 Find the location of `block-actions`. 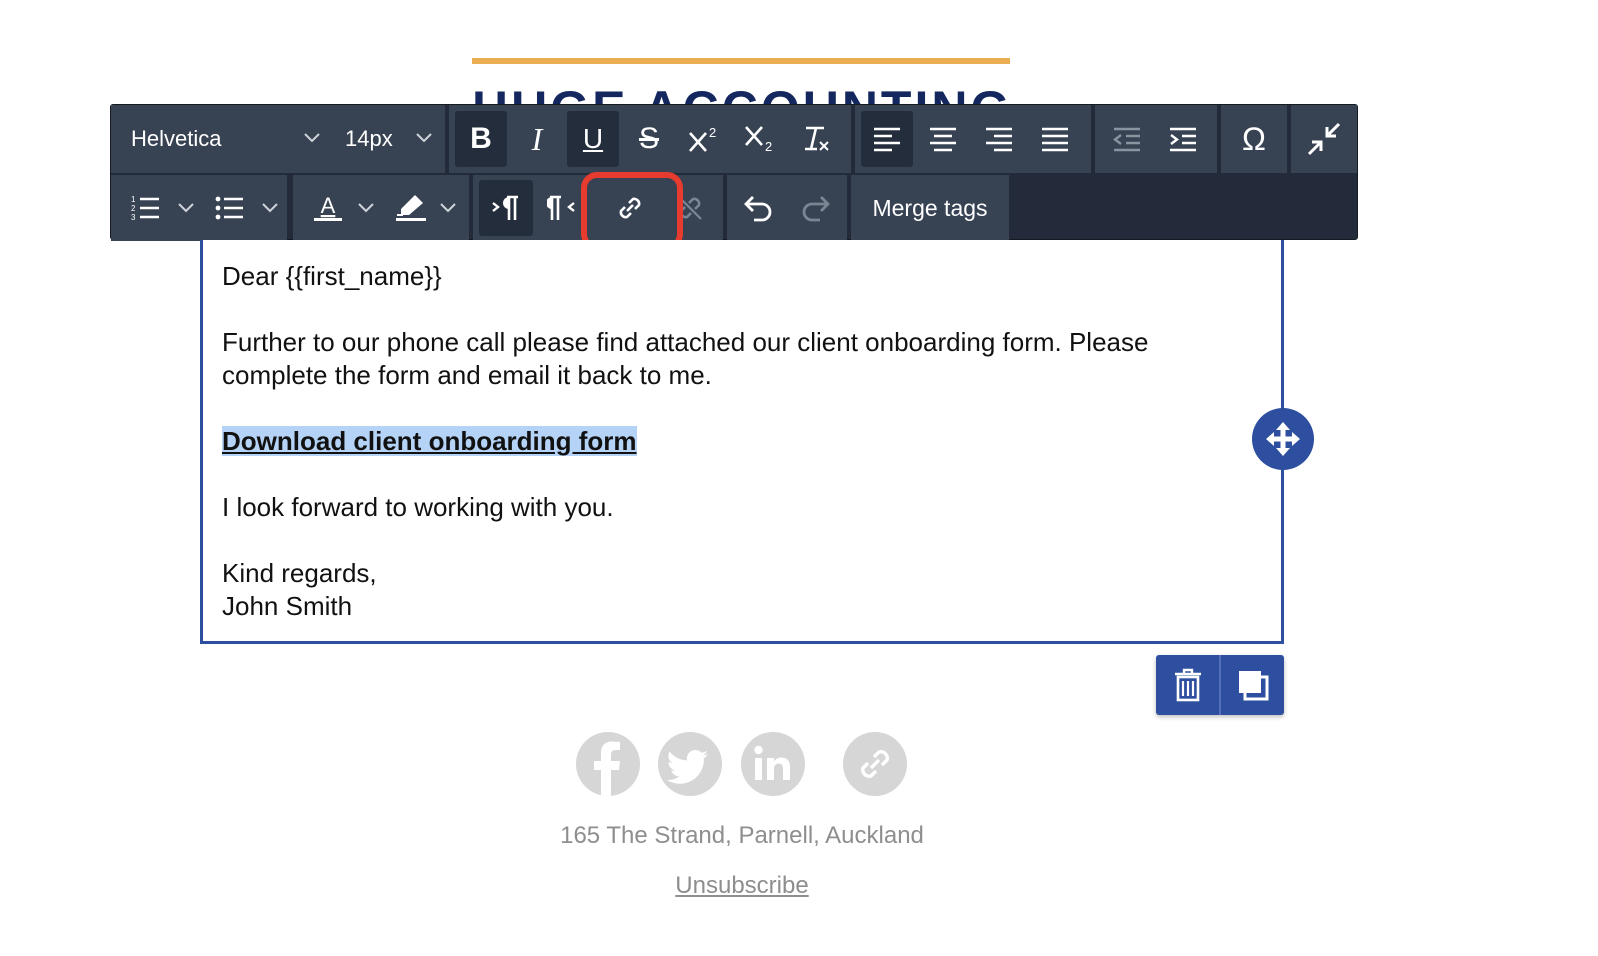

block-actions is located at coordinates (1220, 685).